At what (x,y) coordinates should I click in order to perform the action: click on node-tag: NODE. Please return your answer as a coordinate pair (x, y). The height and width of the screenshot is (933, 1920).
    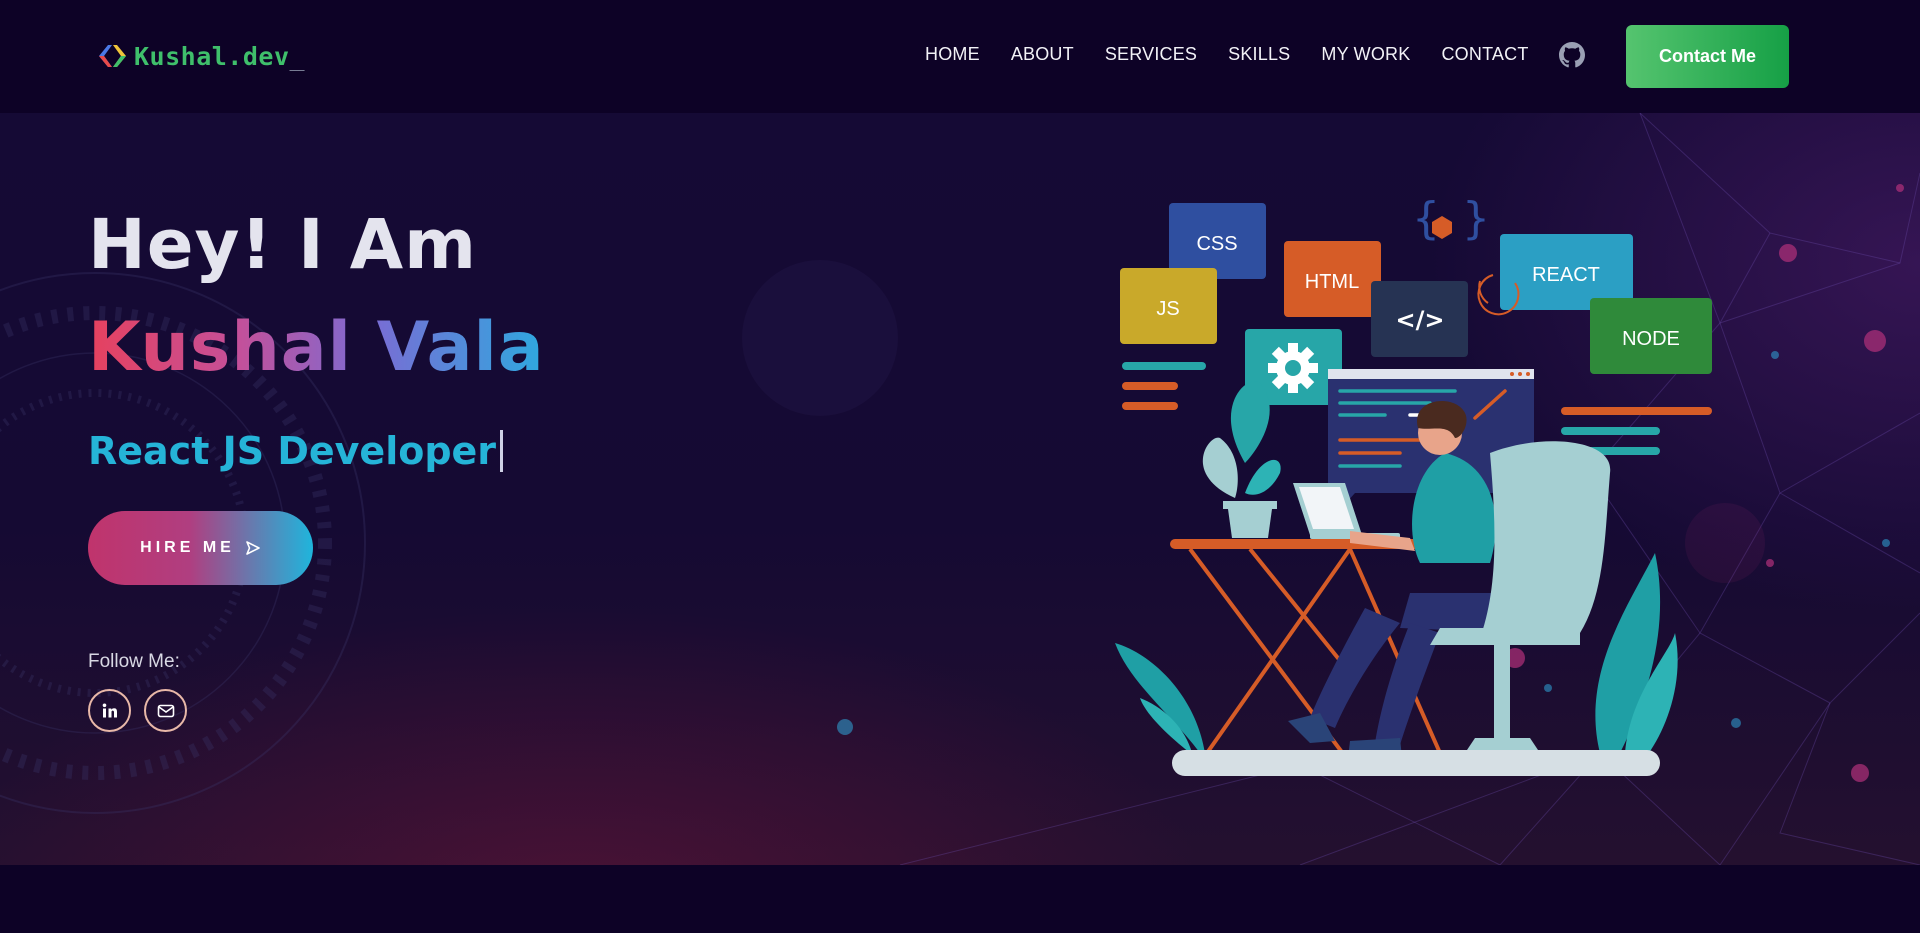
    Looking at the image, I should click on (1651, 336).